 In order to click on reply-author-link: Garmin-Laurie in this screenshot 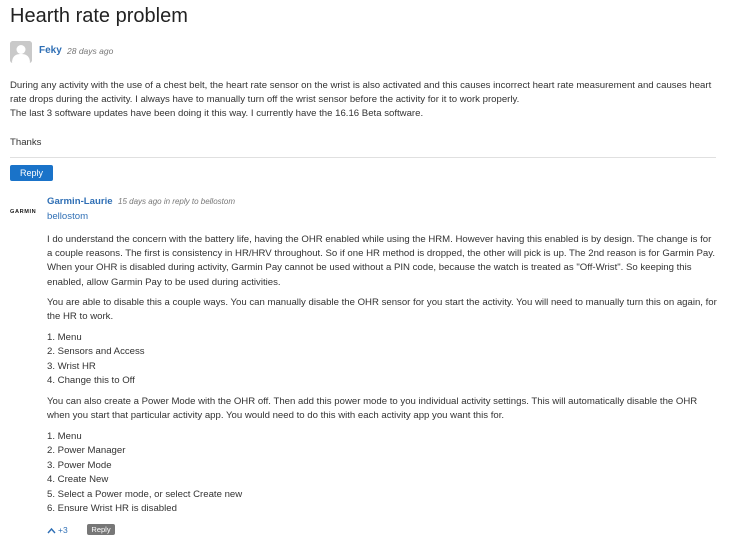, I will do `click(80, 201)`.